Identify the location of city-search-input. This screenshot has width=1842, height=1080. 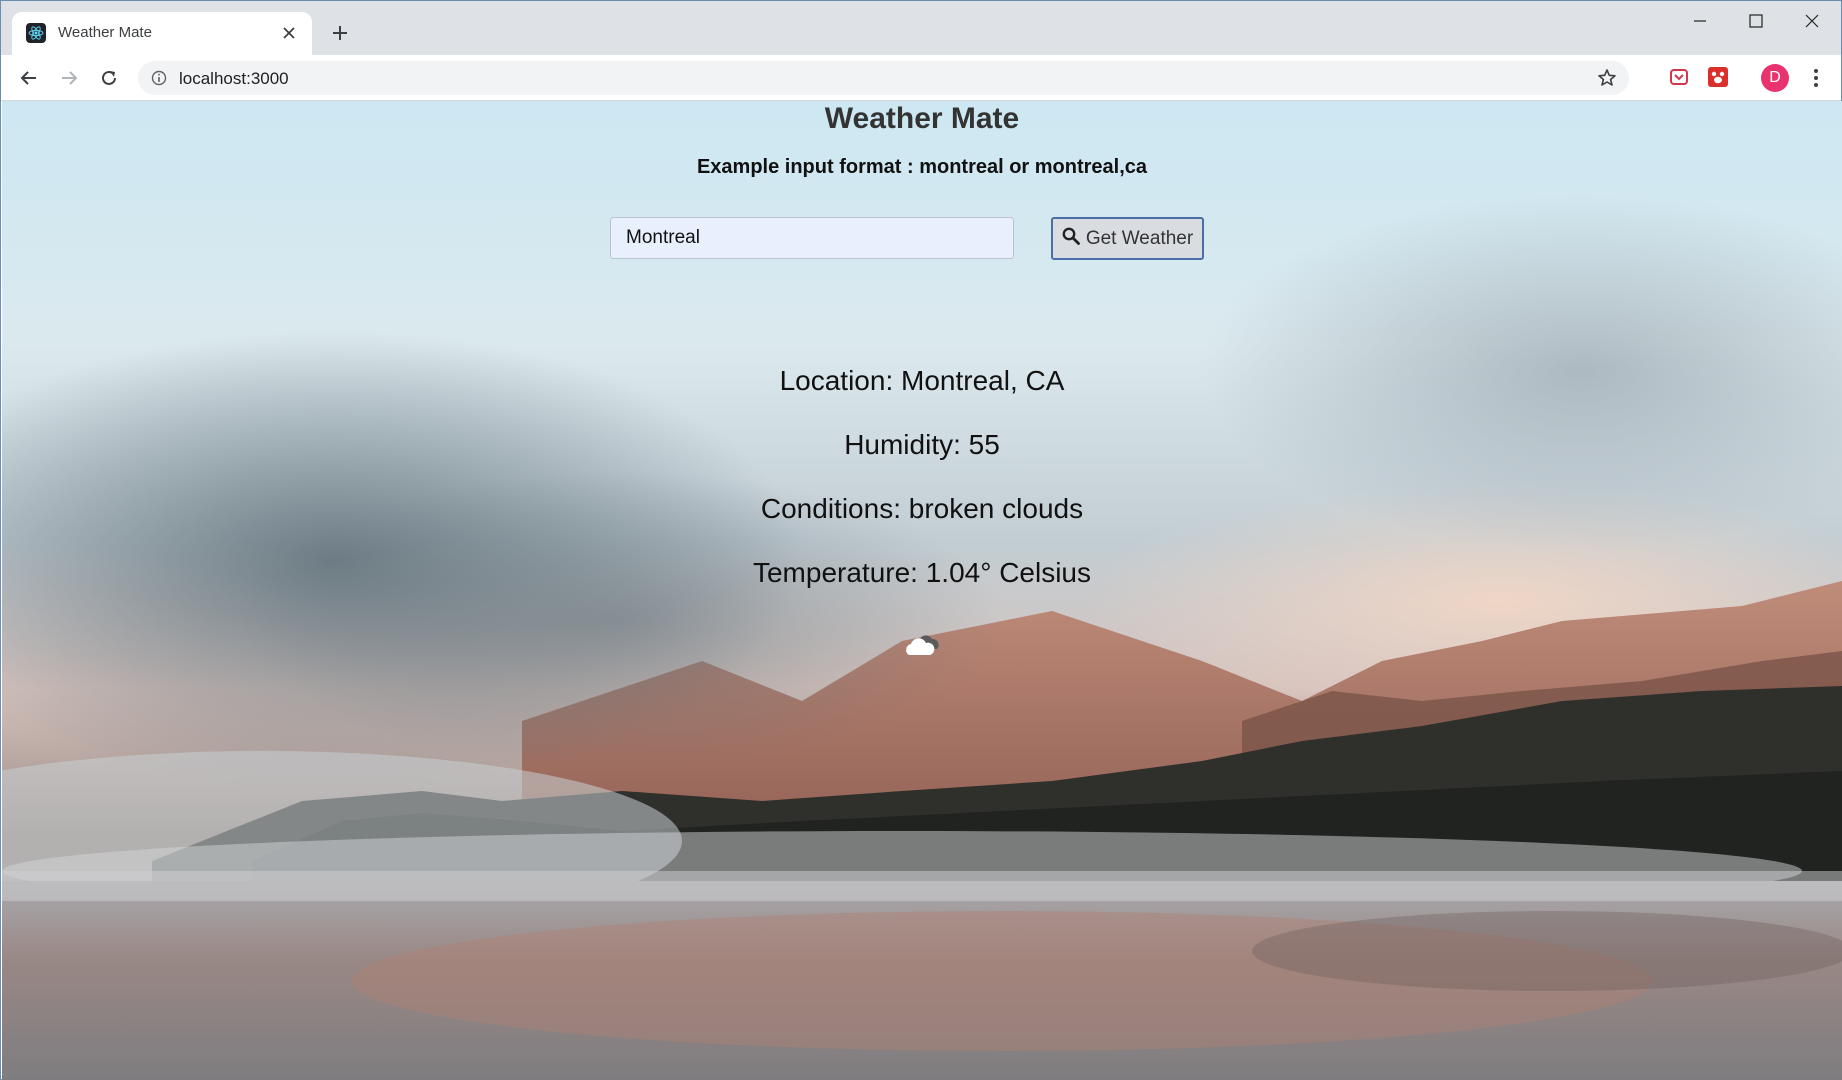
(812, 238).